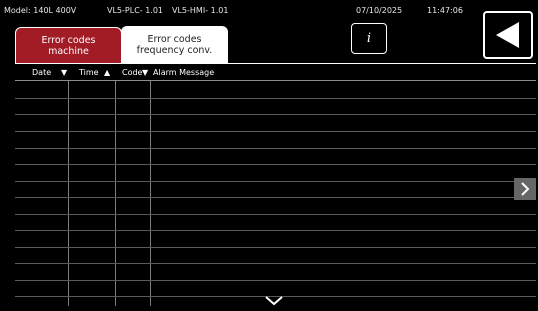  I want to click on chevron-down-icon, so click(274, 301).